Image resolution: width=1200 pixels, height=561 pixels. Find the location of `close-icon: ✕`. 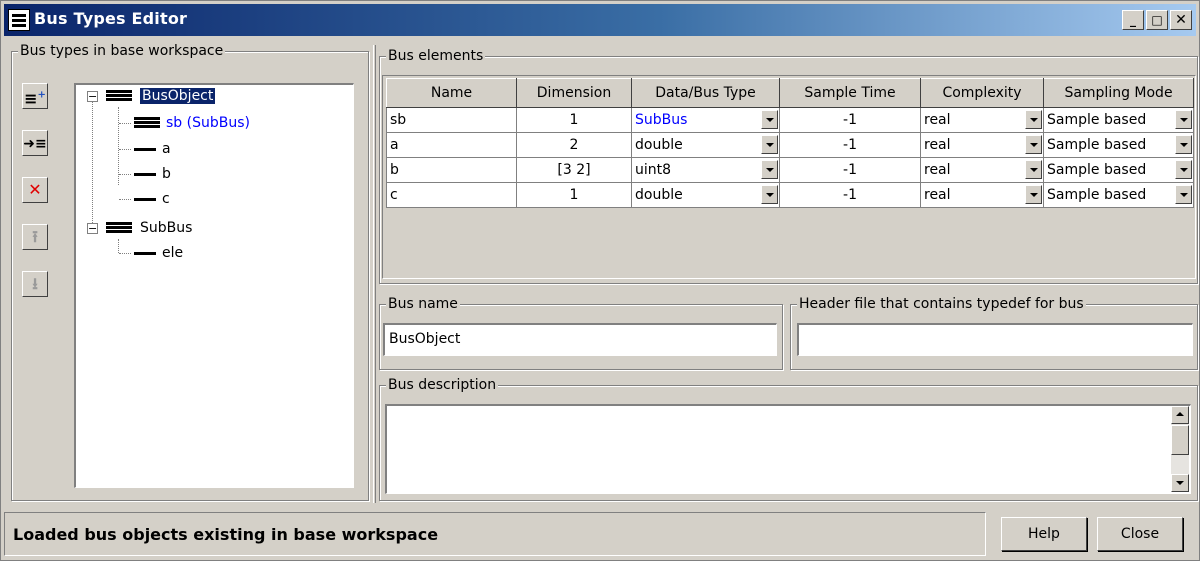

close-icon: ✕ is located at coordinates (1181, 20).